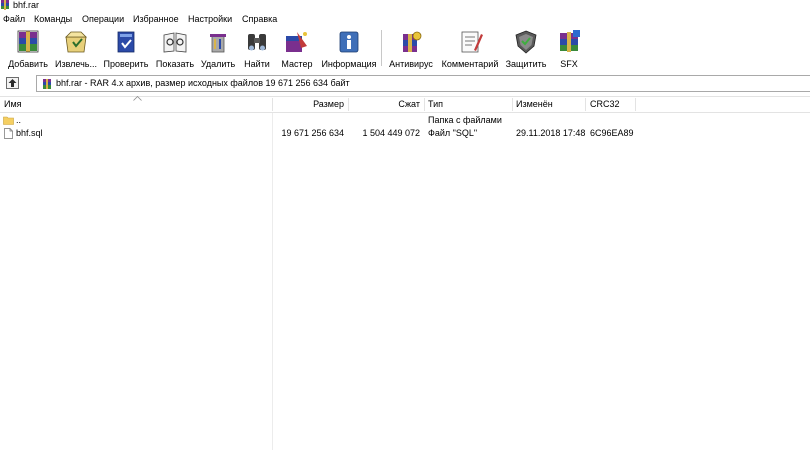 The width and height of the screenshot is (810, 450). I want to click on antivirus-button: Антивирус, so click(411, 49).